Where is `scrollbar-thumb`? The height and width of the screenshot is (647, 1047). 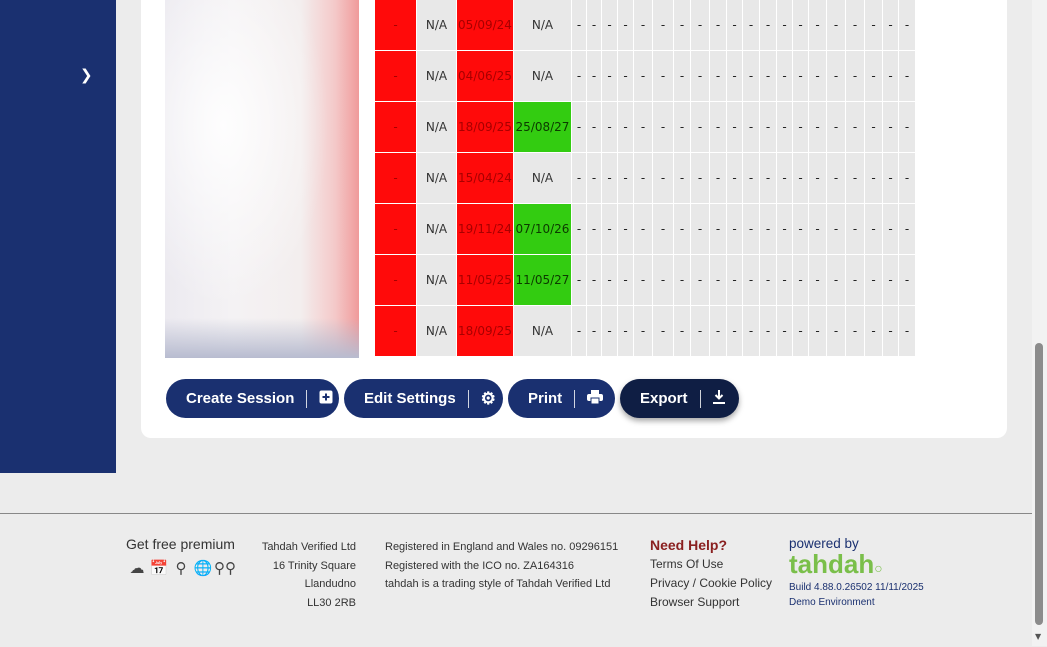
scrollbar-thumb is located at coordinates (1039, 484).